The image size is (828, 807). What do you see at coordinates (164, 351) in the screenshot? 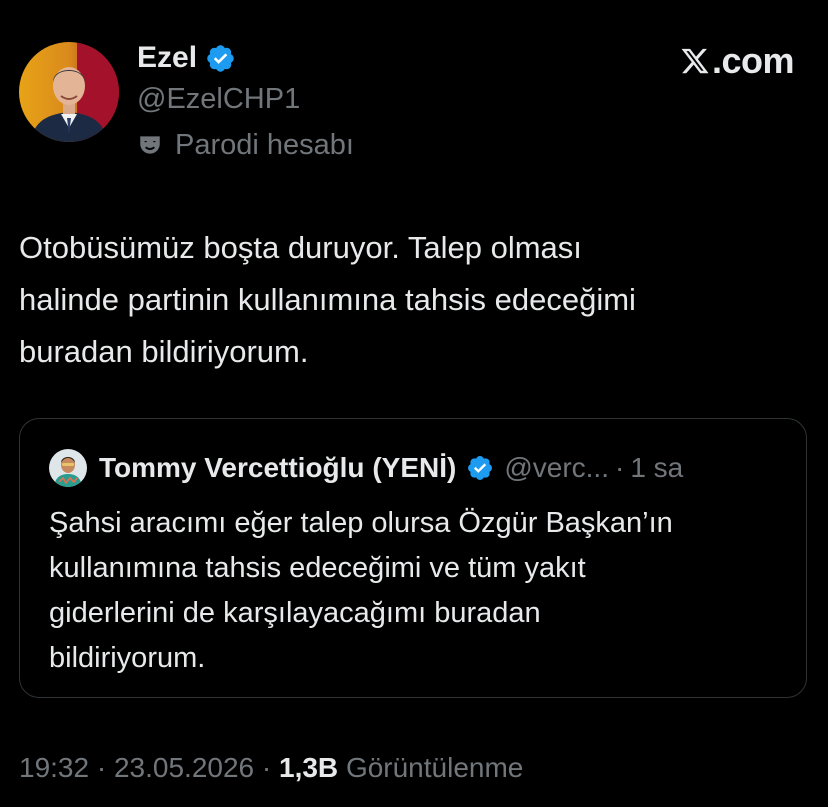
I see `tweet-text-line: buradan bildiriyorum.` at bounding box center [164, 351].